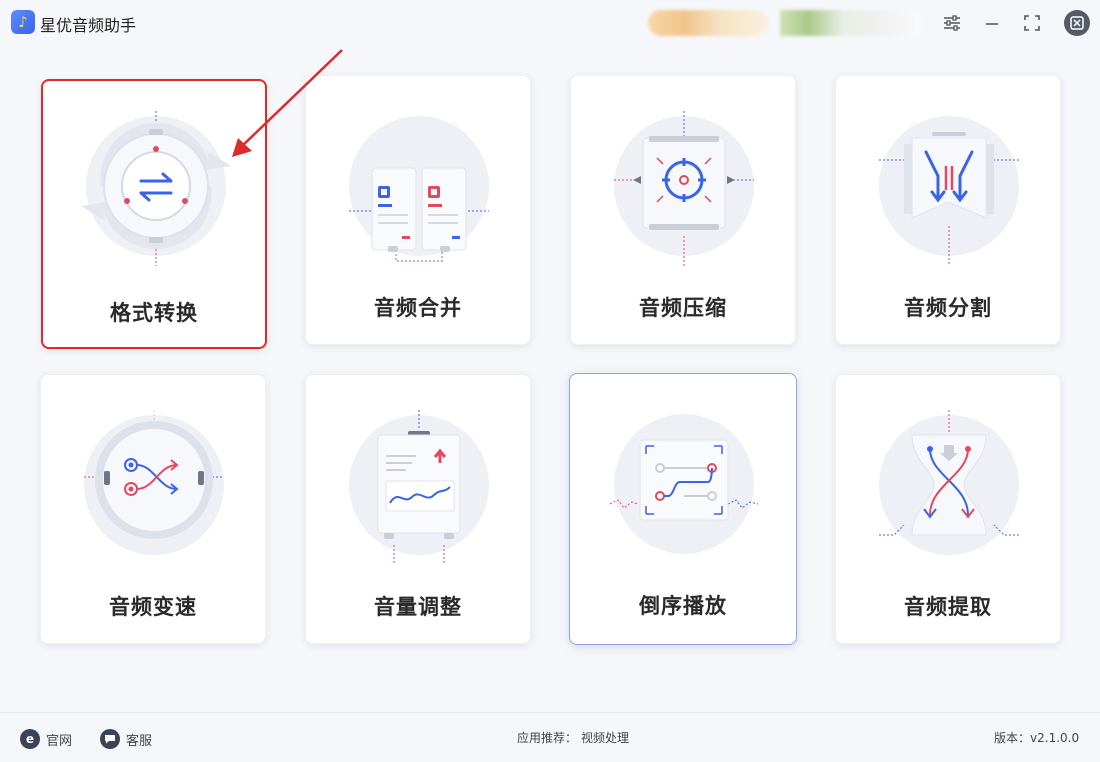 This screenshot has width=1100, height=762. I want to click on website-label: 官网, so click(59, 741).